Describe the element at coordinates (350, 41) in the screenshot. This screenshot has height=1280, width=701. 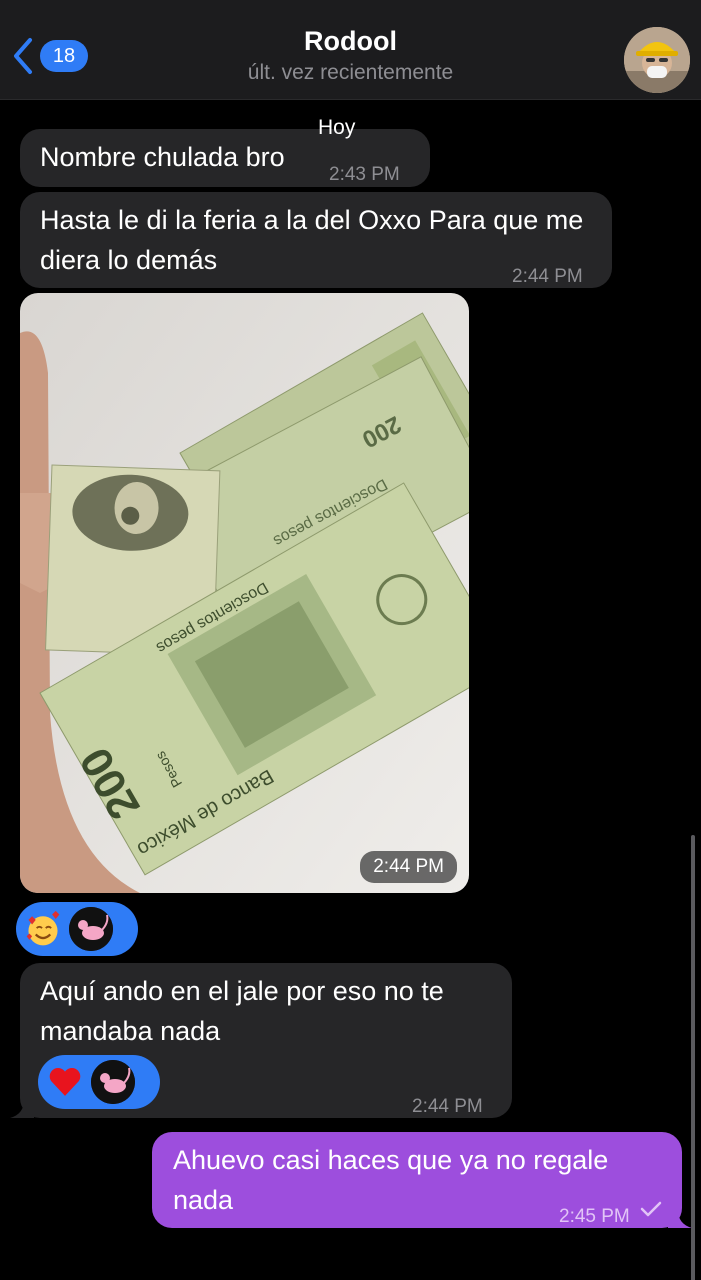
I see `contact-name: Rodool` at that location.